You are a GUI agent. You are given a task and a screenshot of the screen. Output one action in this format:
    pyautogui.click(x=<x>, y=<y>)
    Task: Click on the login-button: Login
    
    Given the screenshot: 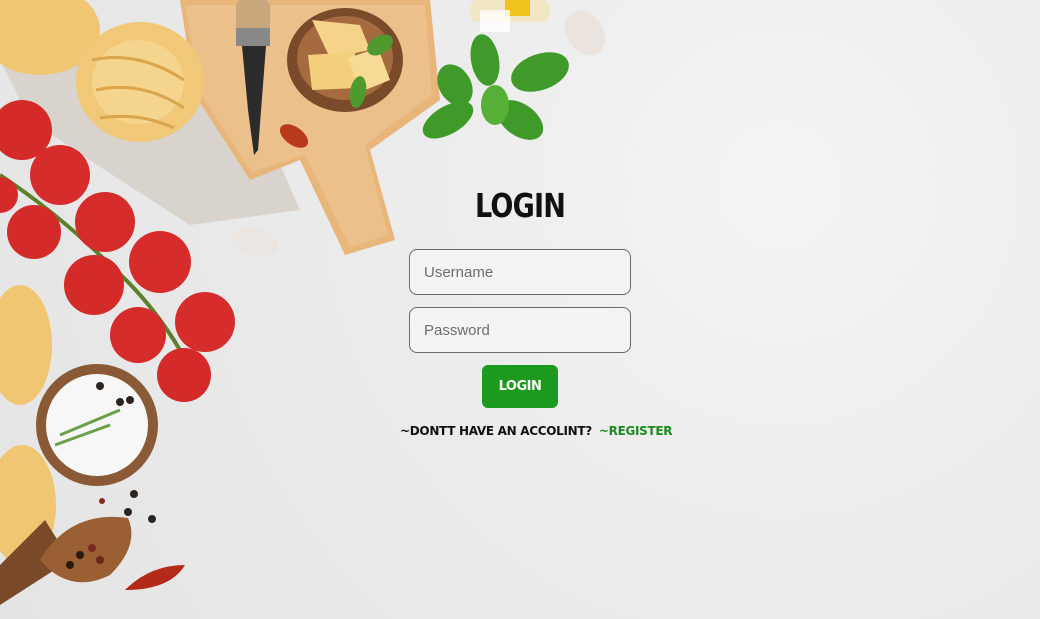 What is the action you would take?
    pyautogui.click(x=520, y=386)
    